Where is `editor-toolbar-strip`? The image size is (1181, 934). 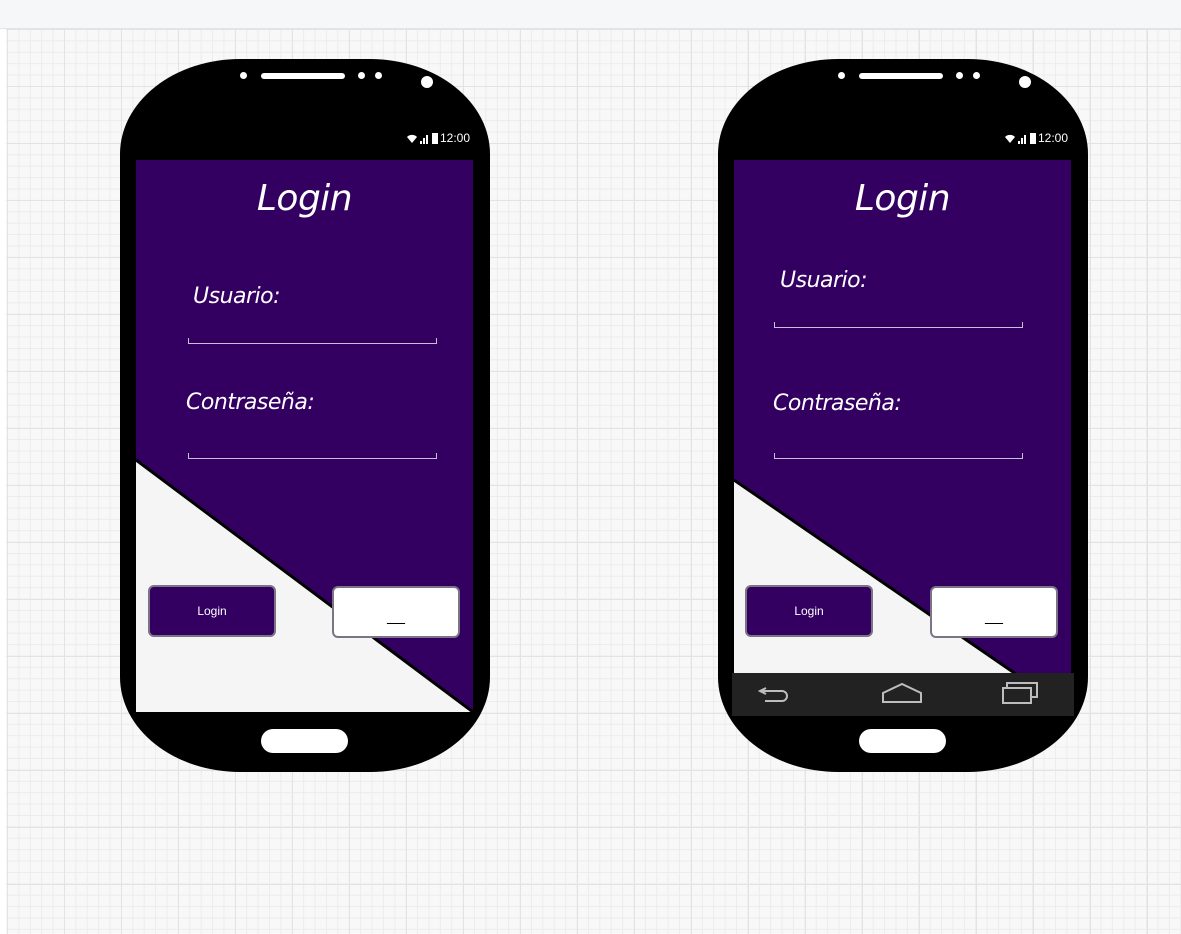 editor-toolbar-strip is located at coordinates (590, 14).